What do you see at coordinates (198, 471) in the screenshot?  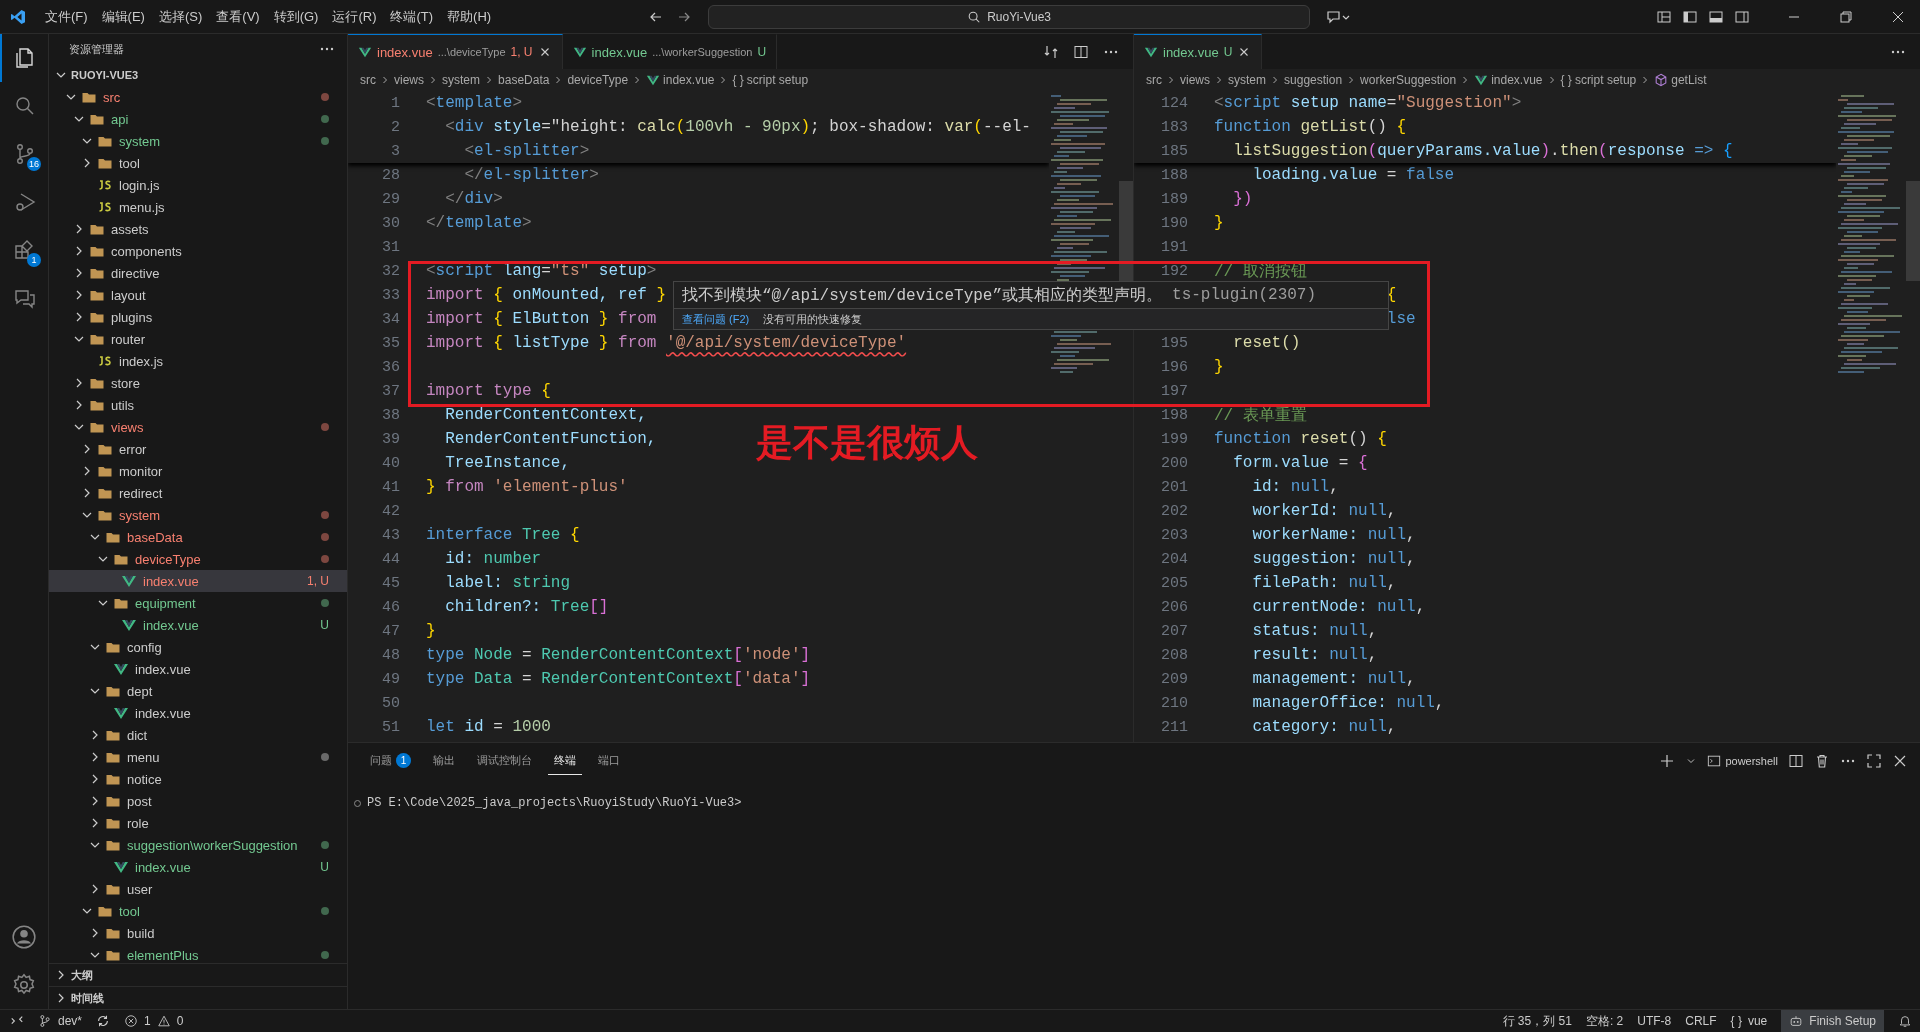 I see `tree-item: monitor` at bounding box center [198, 471].